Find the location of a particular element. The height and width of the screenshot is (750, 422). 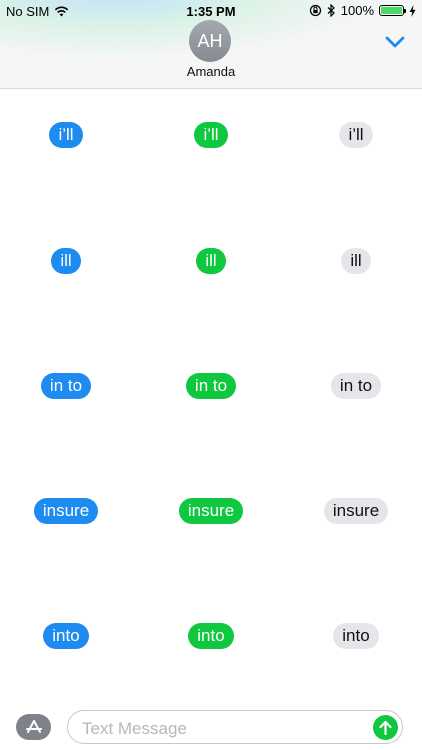

app-store-button is located at coordinates (33, 727).